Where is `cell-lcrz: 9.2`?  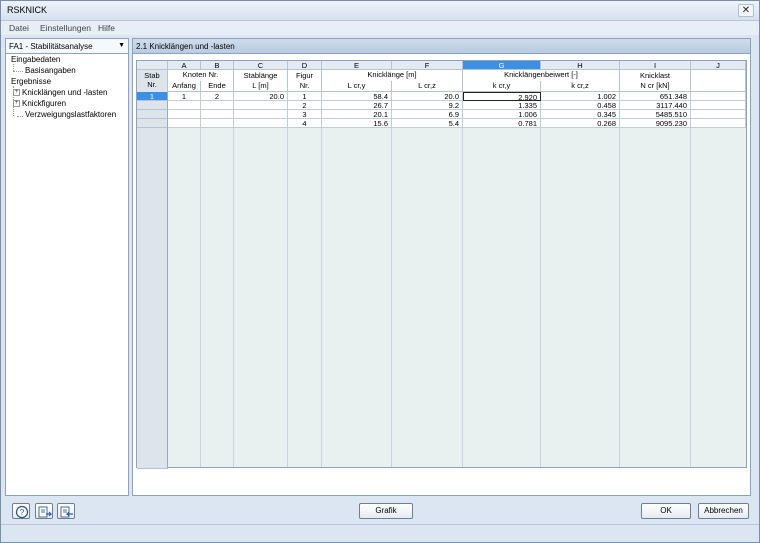
cell-lcrz: 9.2 is located at coordinates (427, 105).